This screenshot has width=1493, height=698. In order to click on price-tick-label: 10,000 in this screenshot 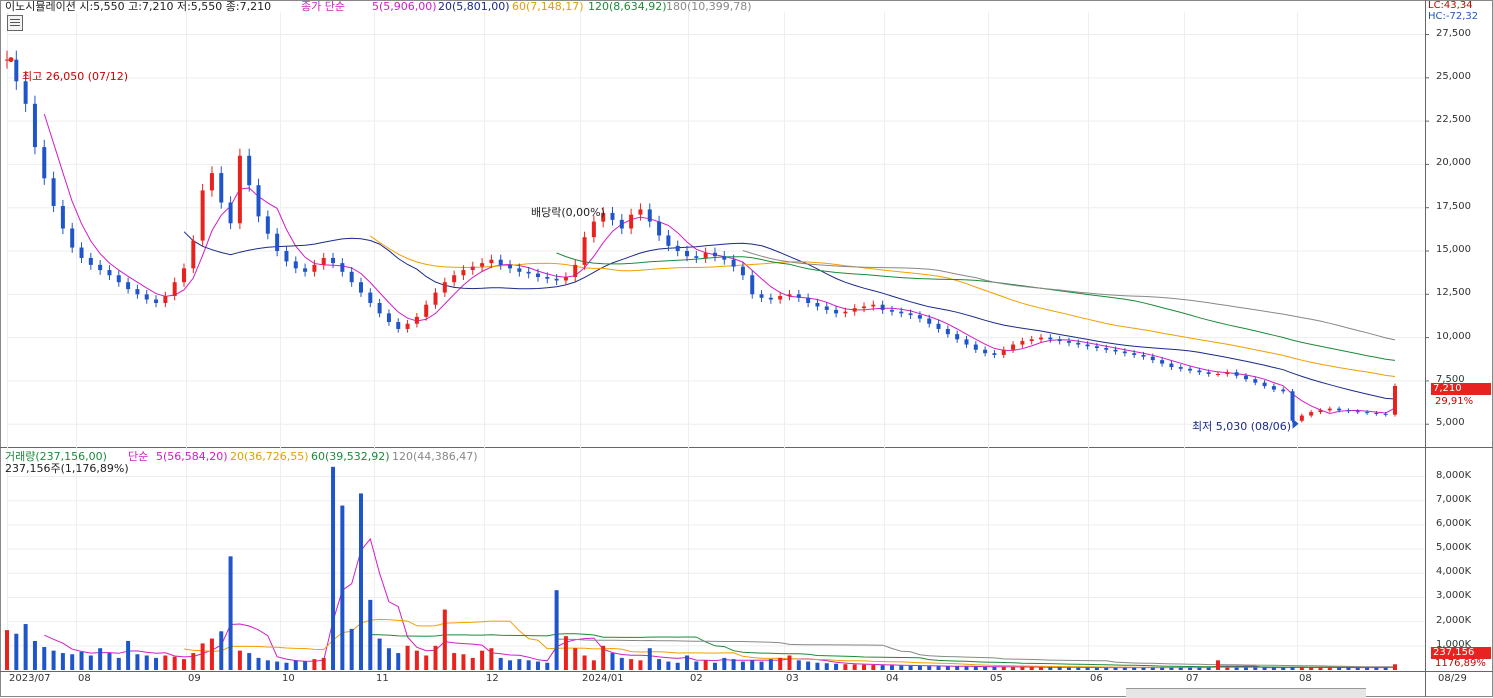, I will do `click(1453, 336)`.